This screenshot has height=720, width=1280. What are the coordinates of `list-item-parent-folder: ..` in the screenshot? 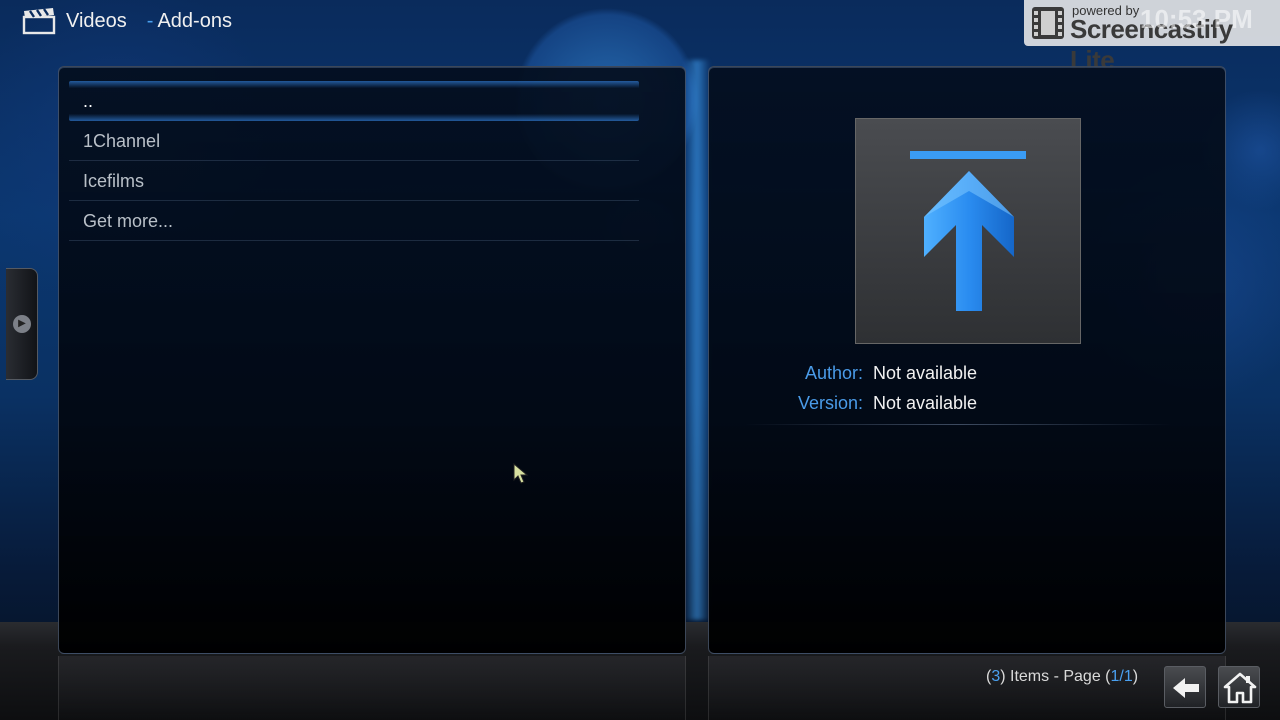 It's located at (354, 101).